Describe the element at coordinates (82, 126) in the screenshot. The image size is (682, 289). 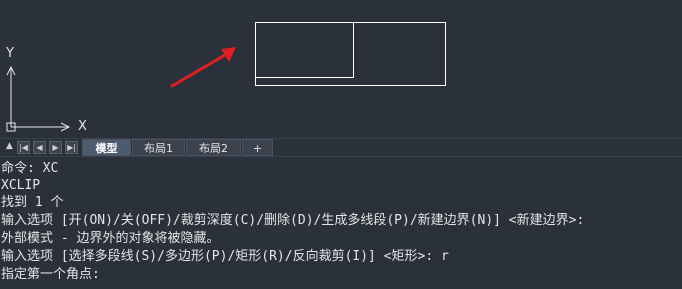
I see `axis-x-label: X` at that location.